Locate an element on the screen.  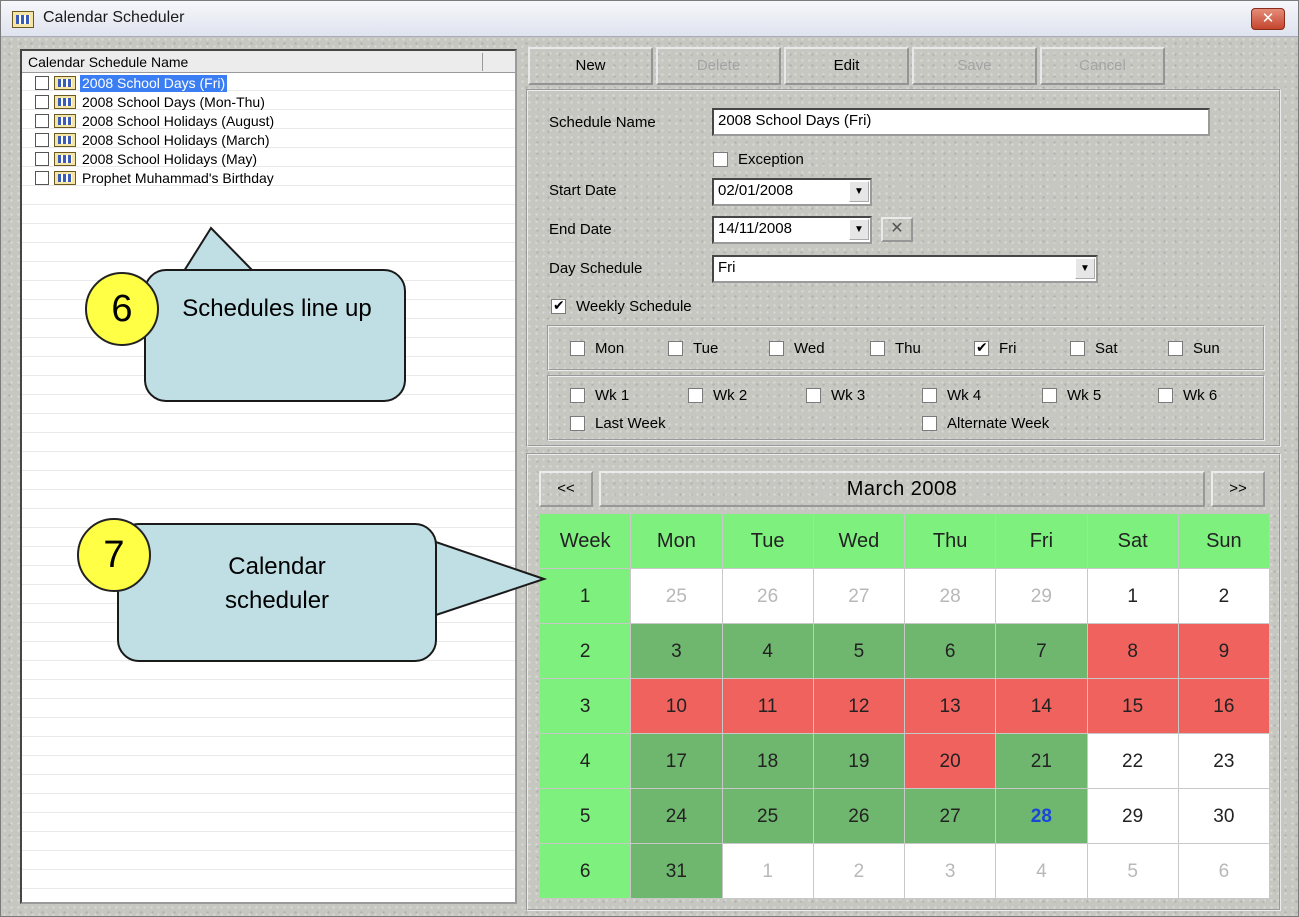
calendar-day-cell: 23 is located at coordinates (1224, 761).